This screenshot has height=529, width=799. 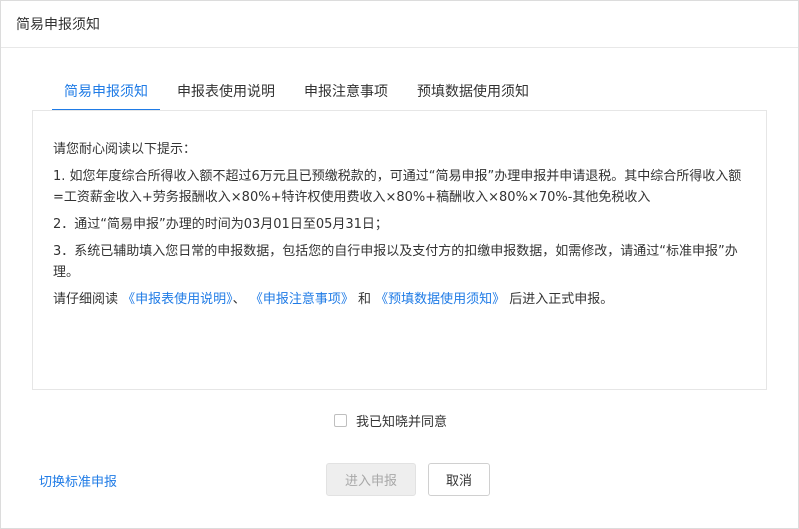 What do you see at coordinates (561, 299) in the screenshot?
I see `read-suffix: 后进入正式申报。` at bounding box center [561, 299].